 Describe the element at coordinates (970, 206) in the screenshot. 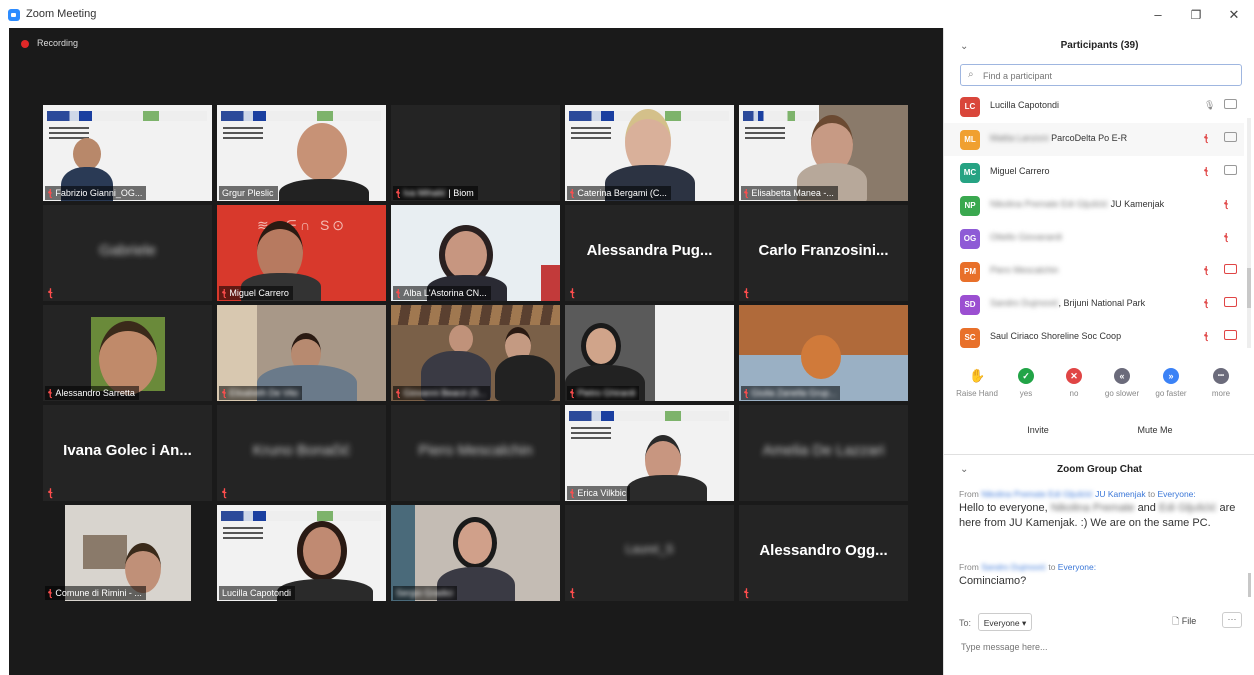

I see `avatar: NP` at that location.